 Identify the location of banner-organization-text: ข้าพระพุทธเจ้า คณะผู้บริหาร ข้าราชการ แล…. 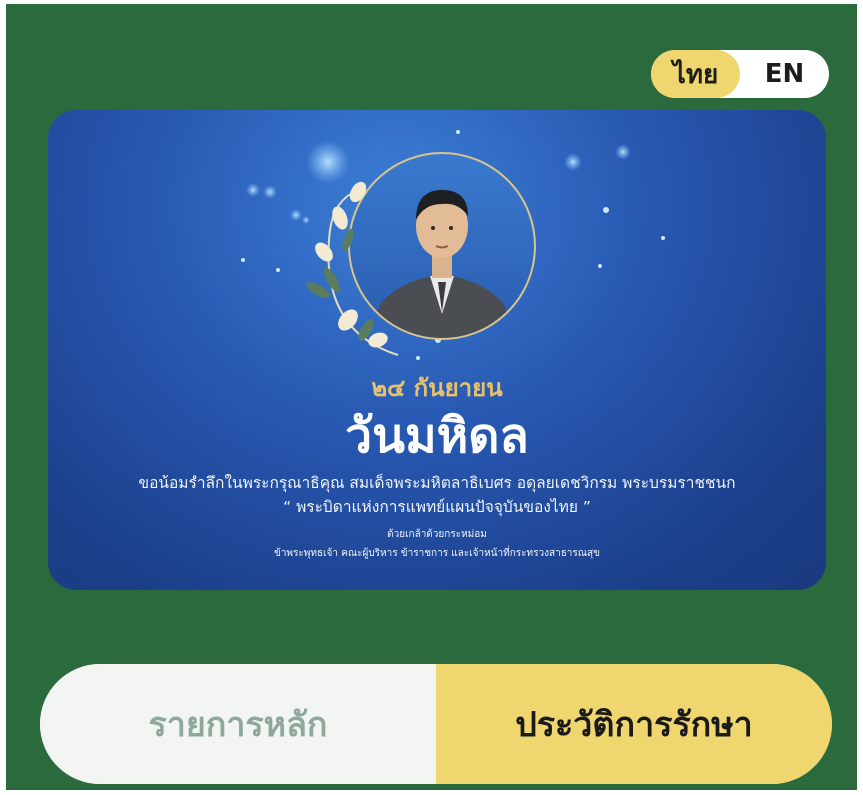
(436, 553).